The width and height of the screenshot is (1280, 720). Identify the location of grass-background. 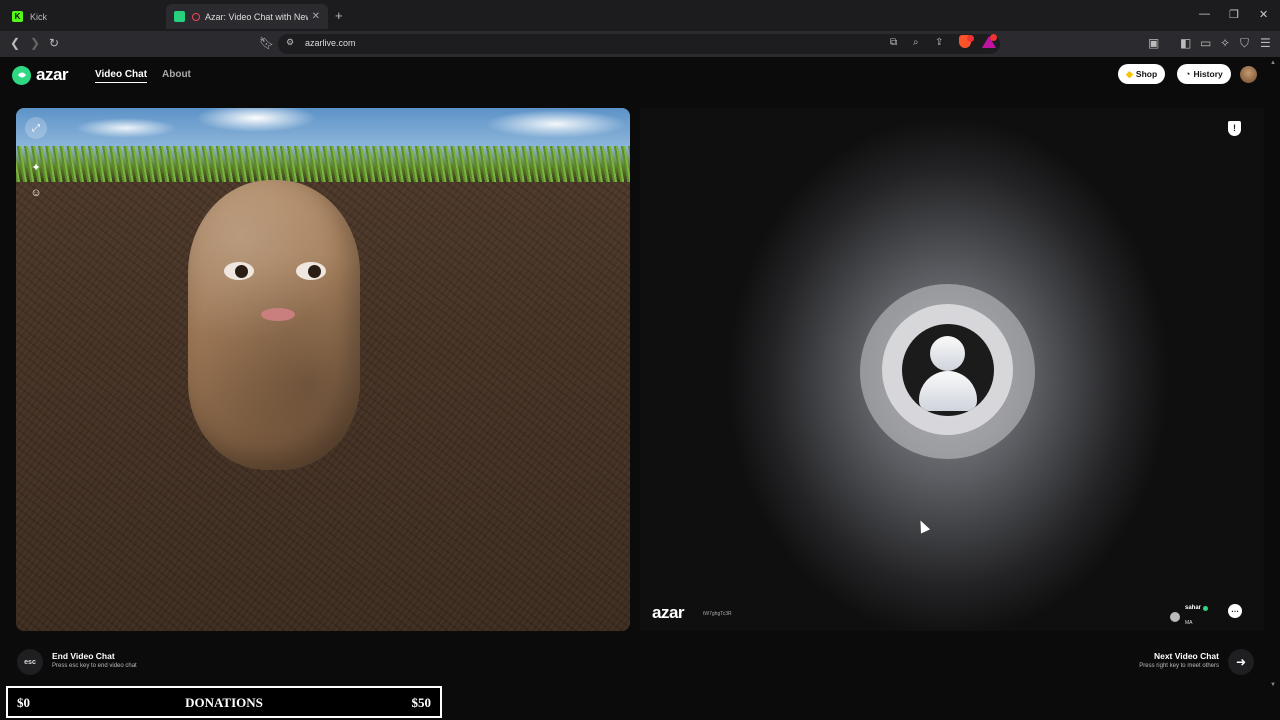
(323, 164).